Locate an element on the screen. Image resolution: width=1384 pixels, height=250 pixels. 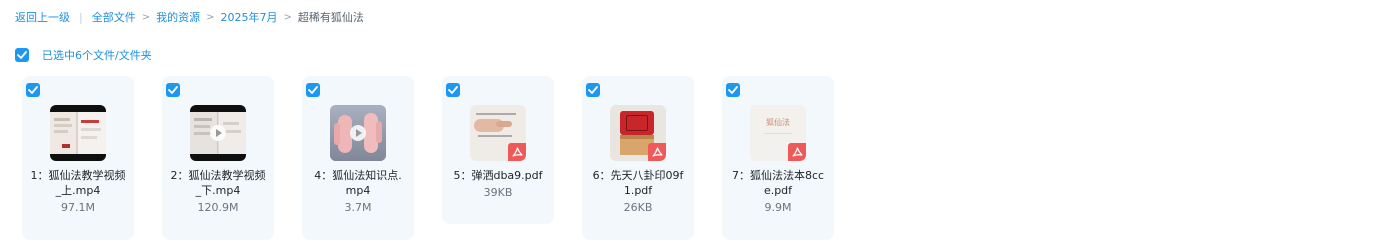
breadcrumb: 返回上一级 | 全部文件 > 我的资源 > 2025年7月 > 超稀有狐仙法 is located at coordinates (189, 17).